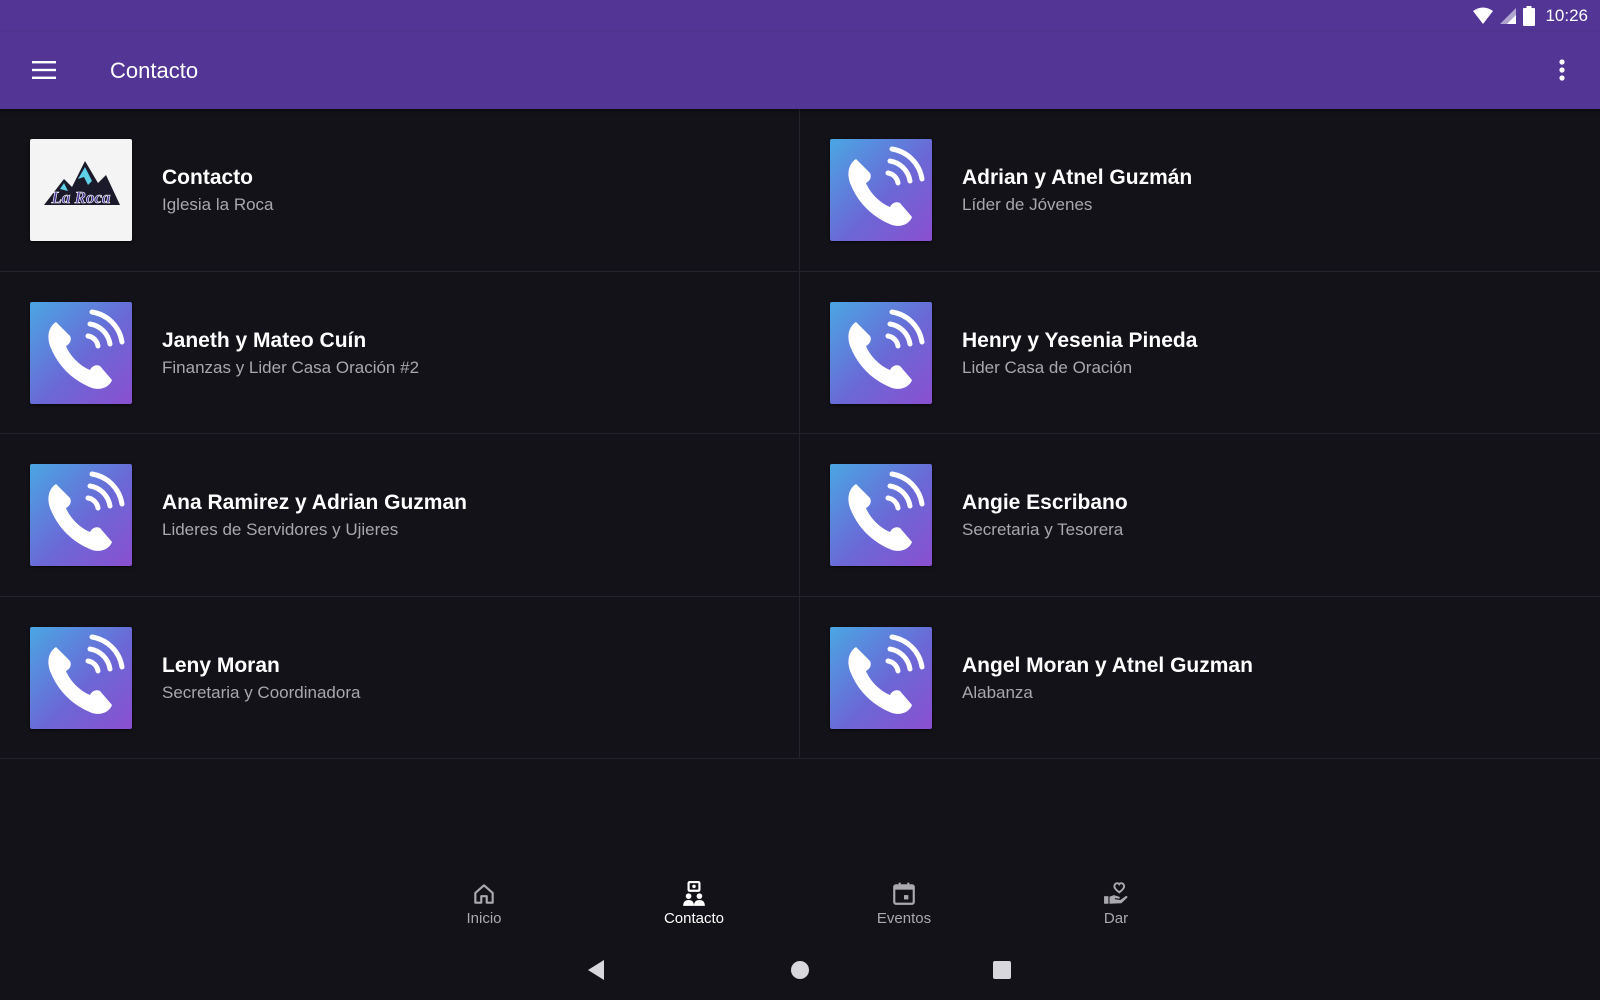 The image size is (1600, 1000). I want to click on menu-icon, so click(44, 70).